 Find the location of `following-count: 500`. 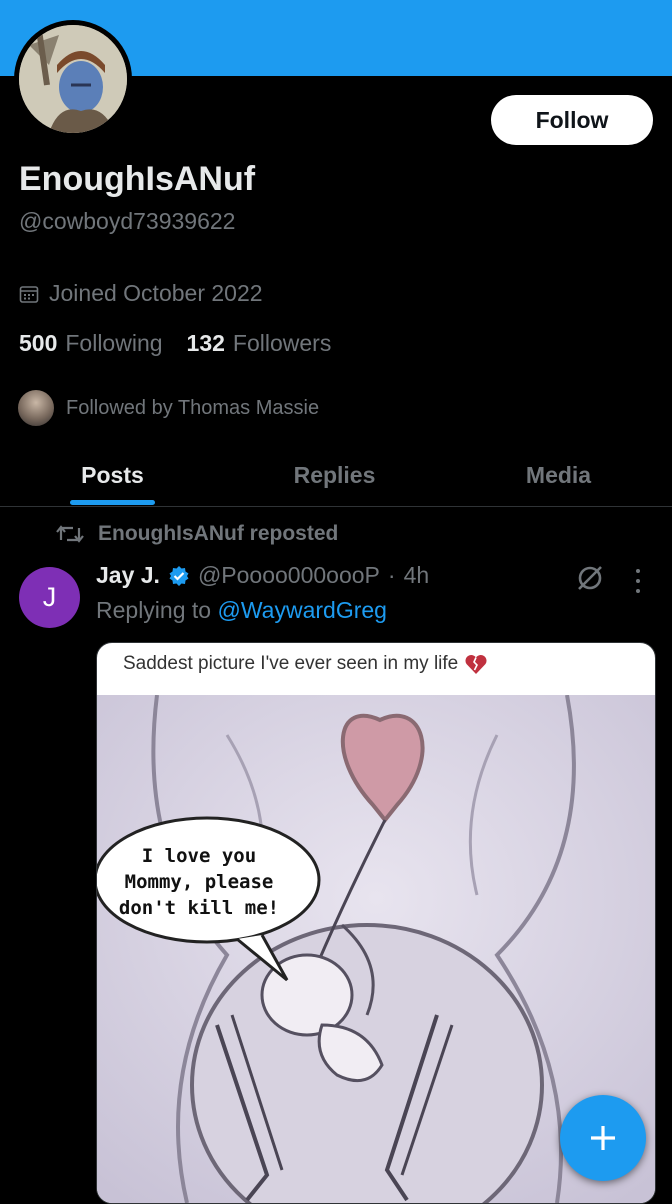

following-count: 500 is located at coordinates (38, 343).